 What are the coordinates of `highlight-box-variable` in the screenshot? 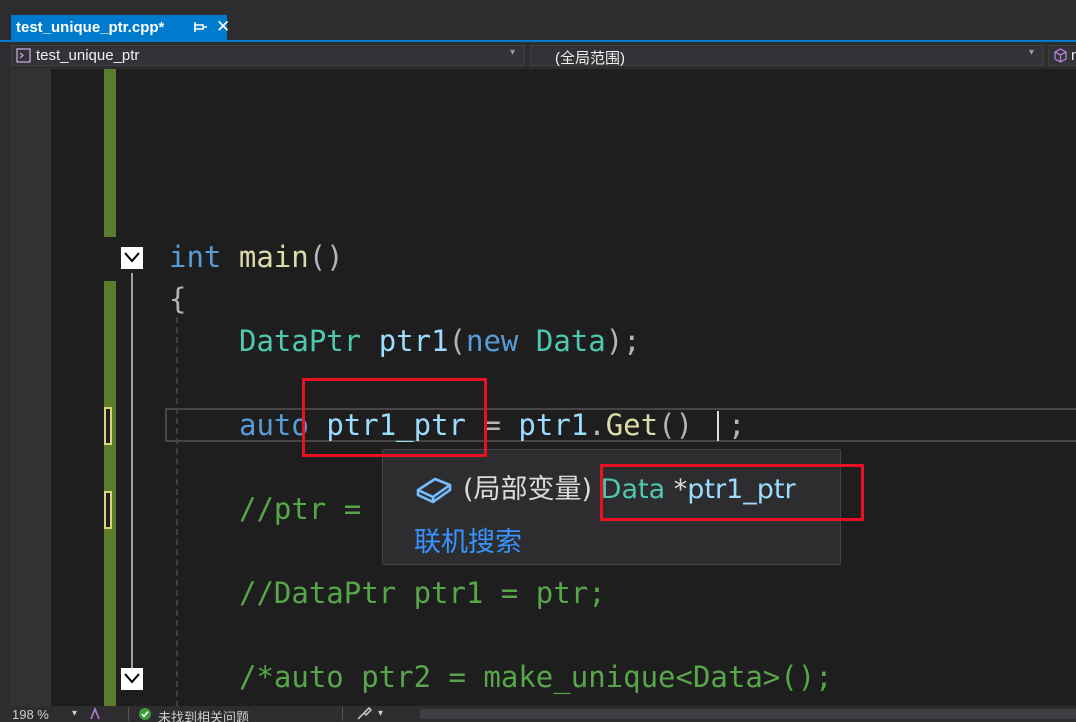 It's located at (394, 417).